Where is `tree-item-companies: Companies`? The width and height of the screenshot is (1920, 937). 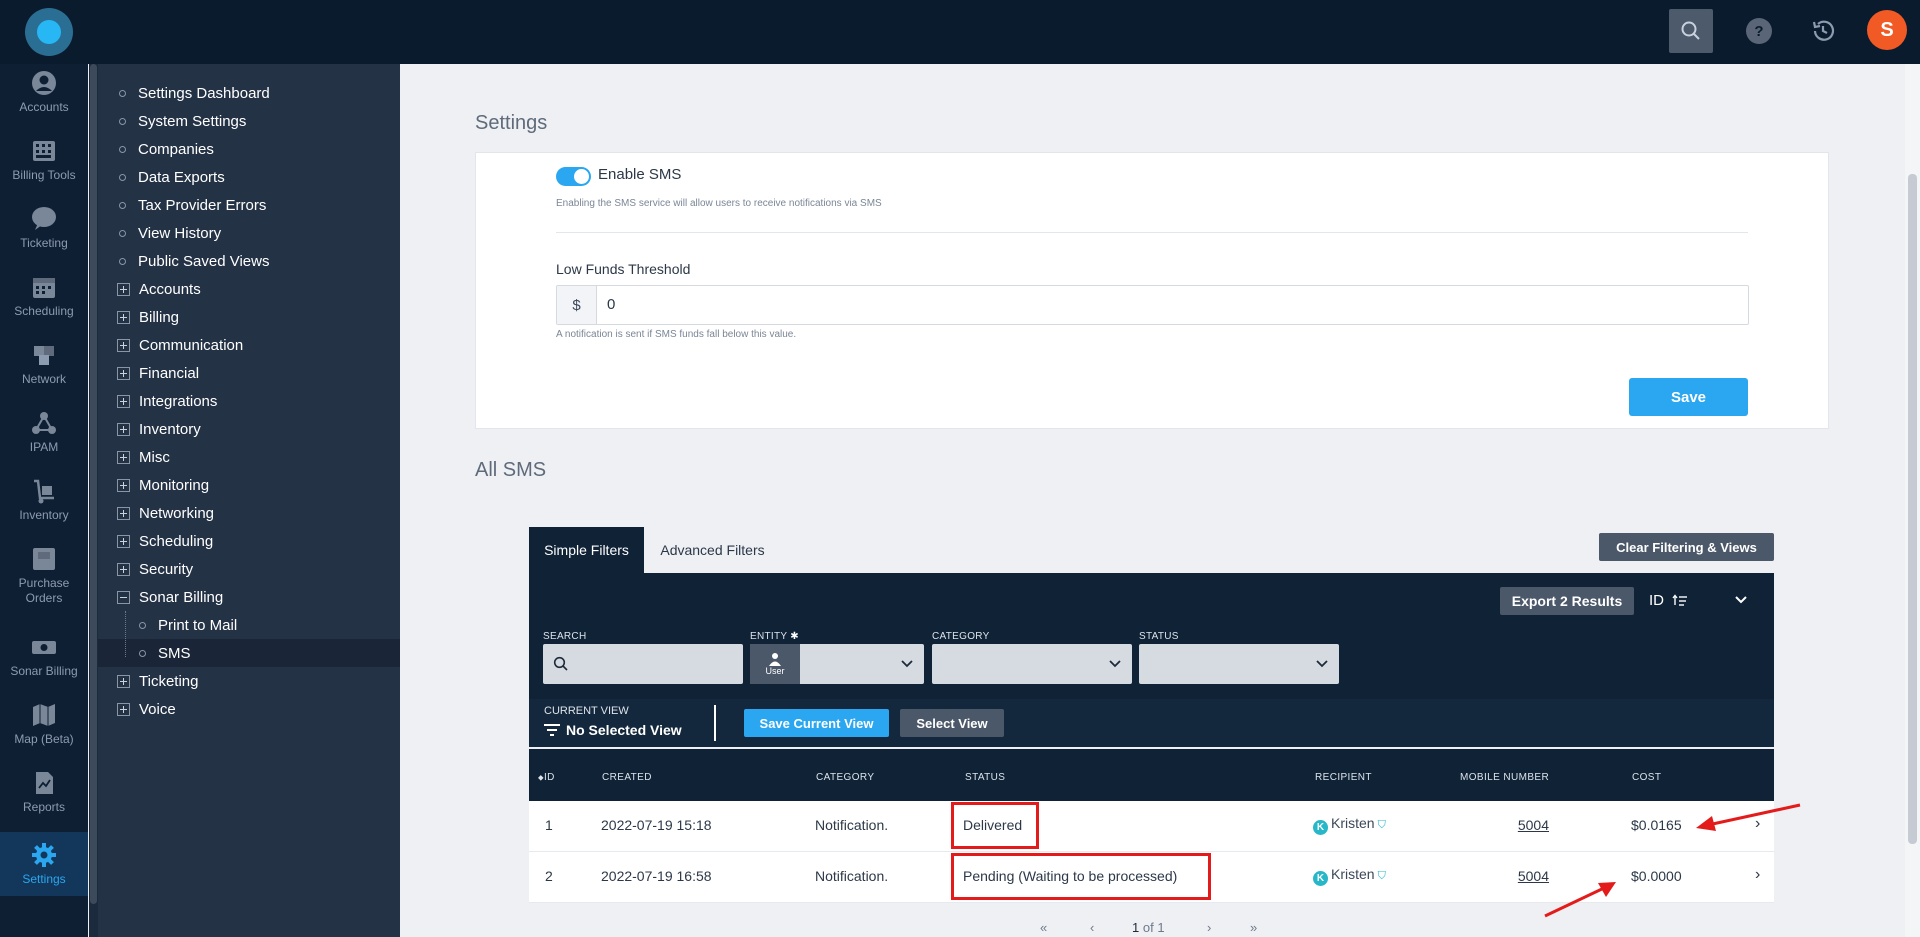
tree-item-companies: Companies is located at coordinates (249, 149).